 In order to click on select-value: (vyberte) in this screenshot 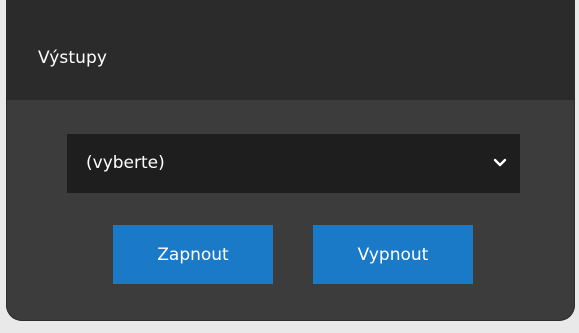, I will do `click(125, 163)`.